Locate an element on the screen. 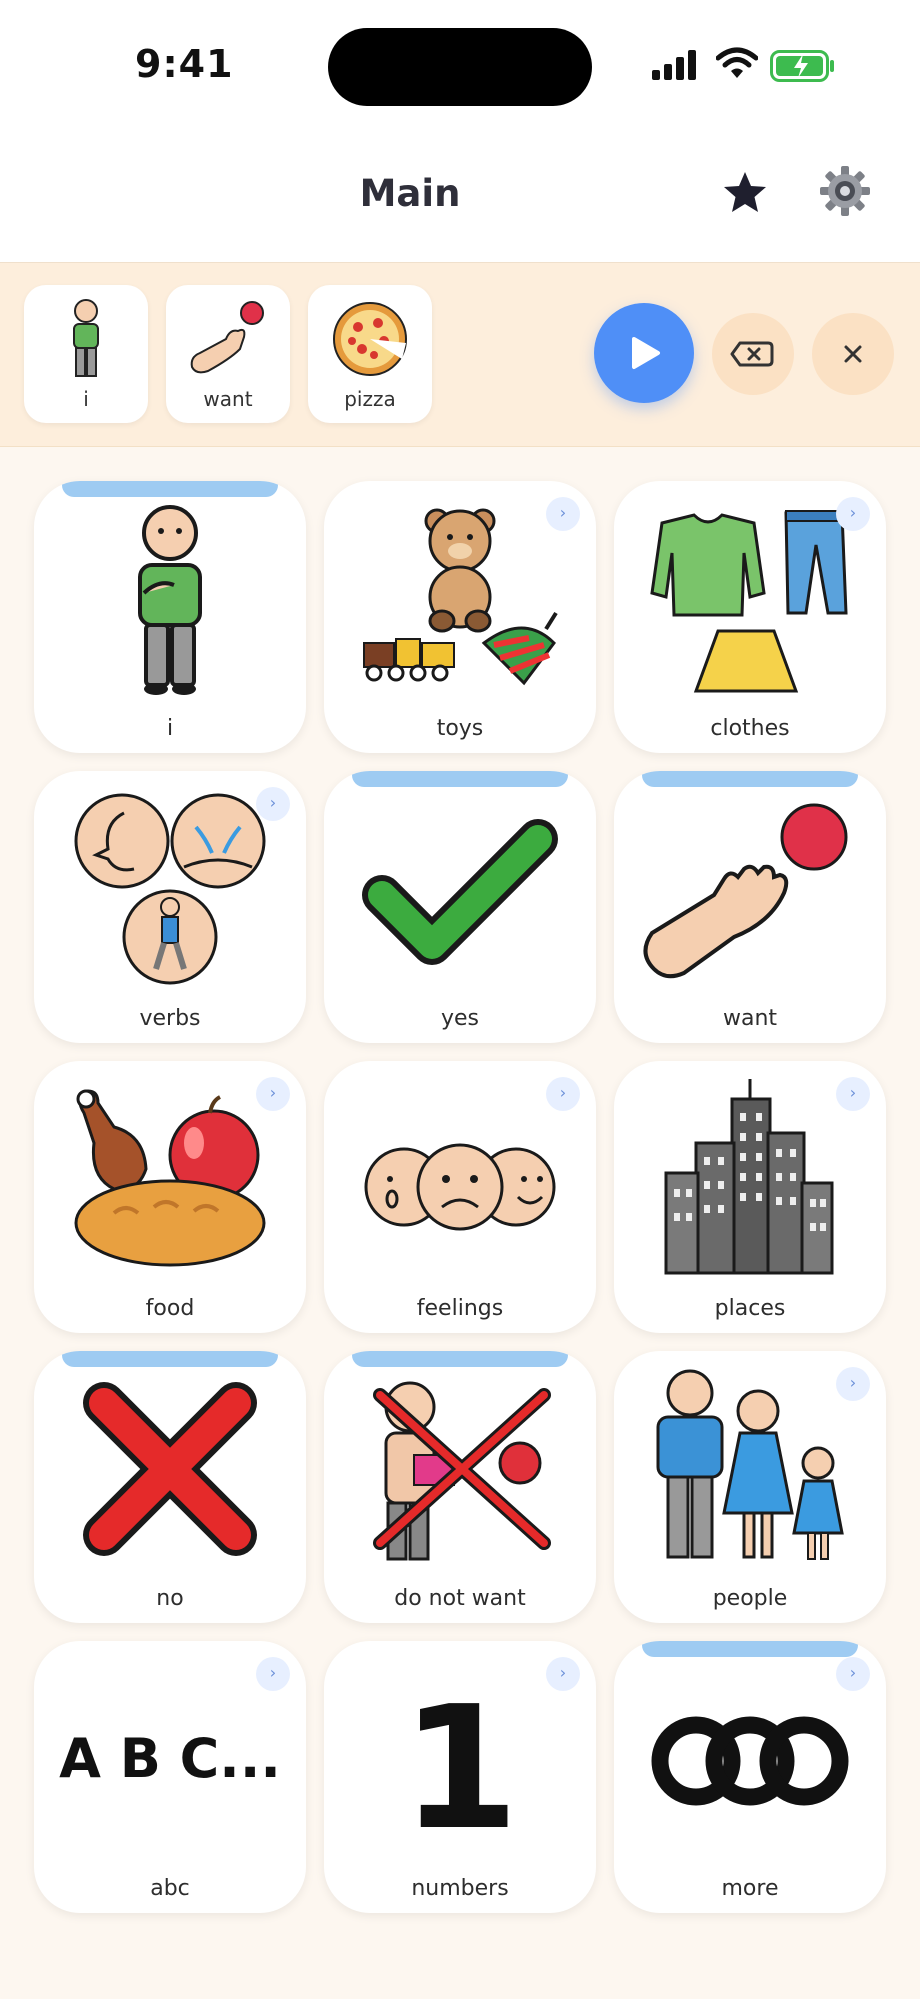 Image resolution: width=920 pixels, height=1999 pixels. tile-i: i is located at coordinates (170, 617).